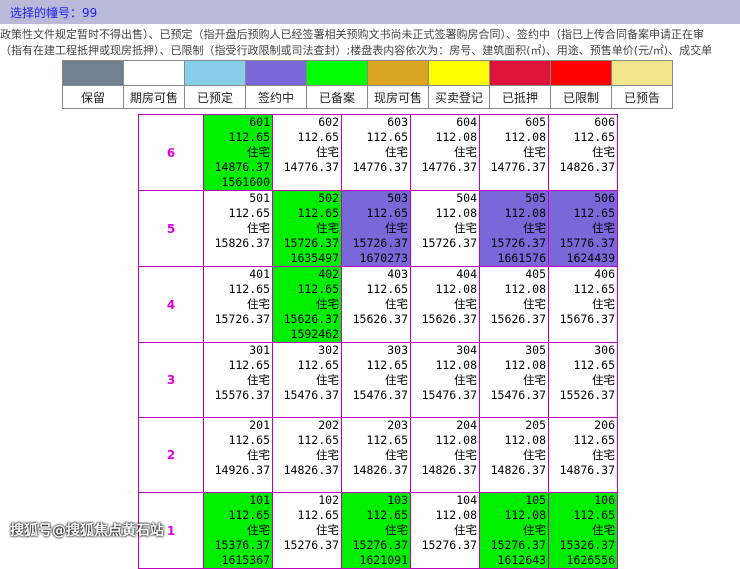  What do you see at coordinates (376, 228) in the screenshot?
I see `unit-cell: 503 112.65 住宅 15726.37 1670273` at bounding box center [376, 228].